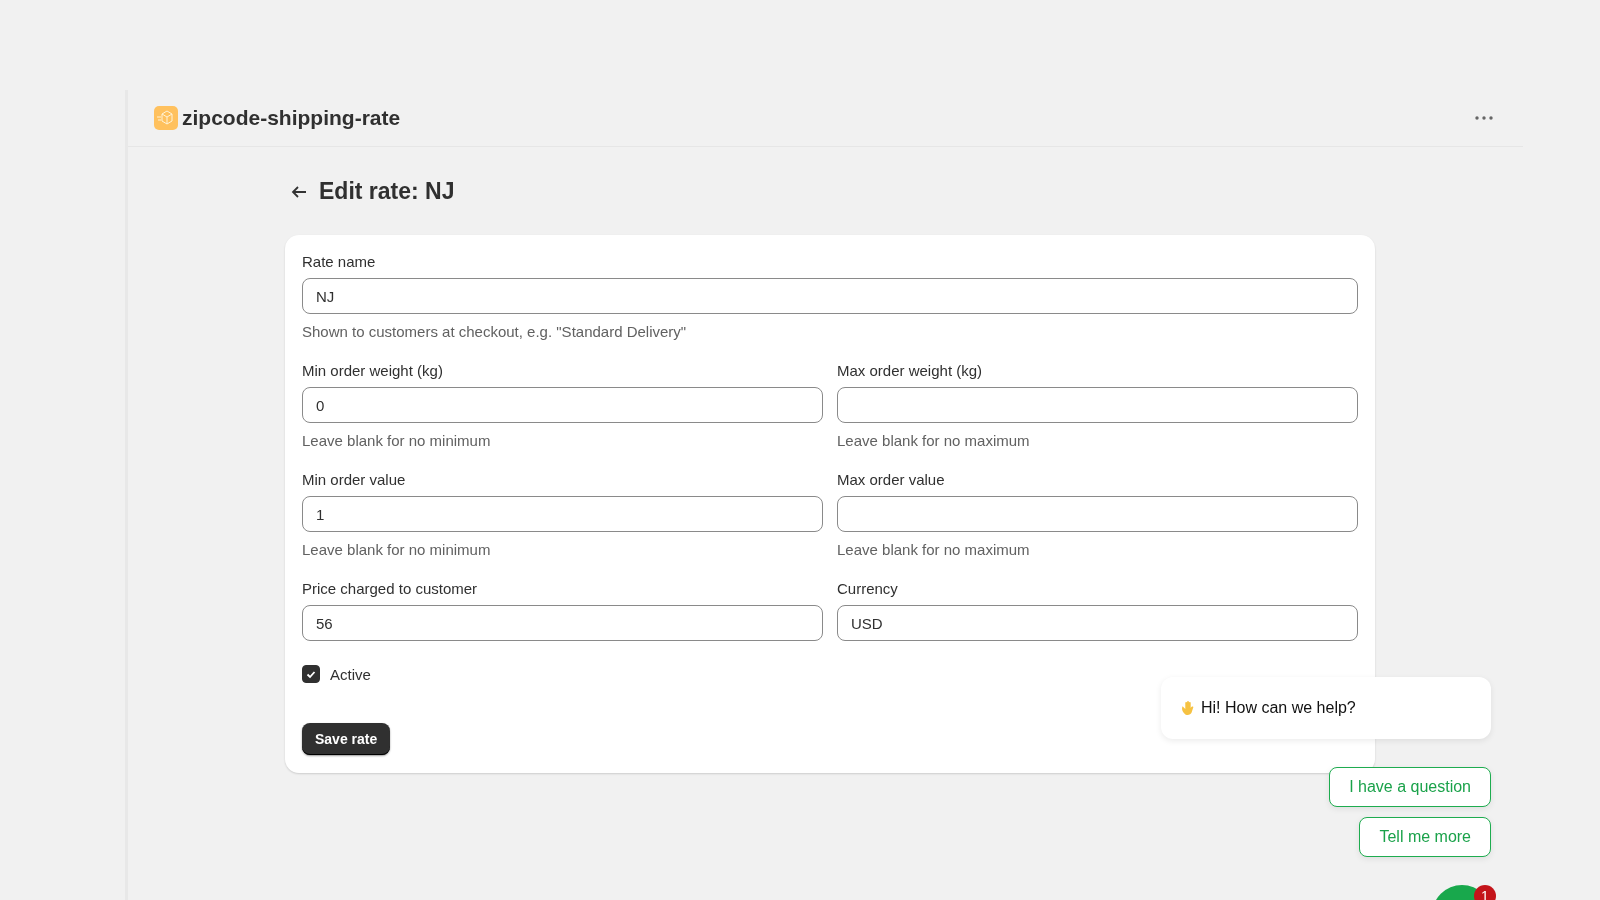 The height and width of the screenshot is (900, 1600). I want to click on field-label: Rate name, so click(339, 261).